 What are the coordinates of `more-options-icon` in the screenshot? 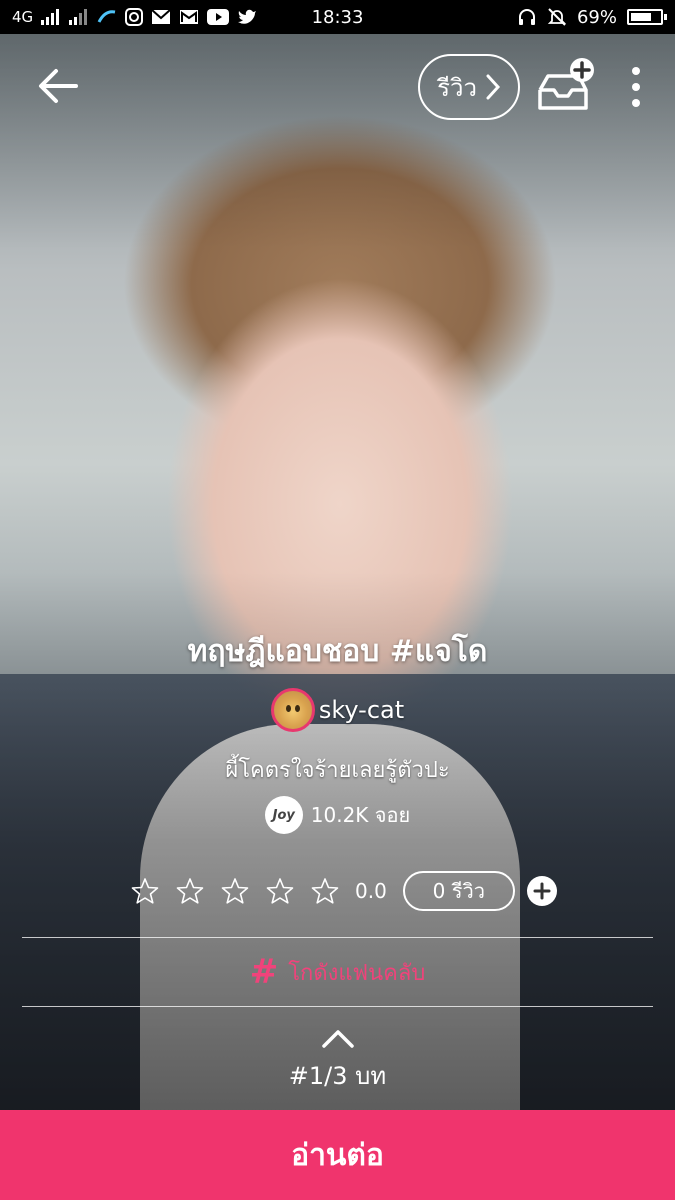 It's located at (636, 87).